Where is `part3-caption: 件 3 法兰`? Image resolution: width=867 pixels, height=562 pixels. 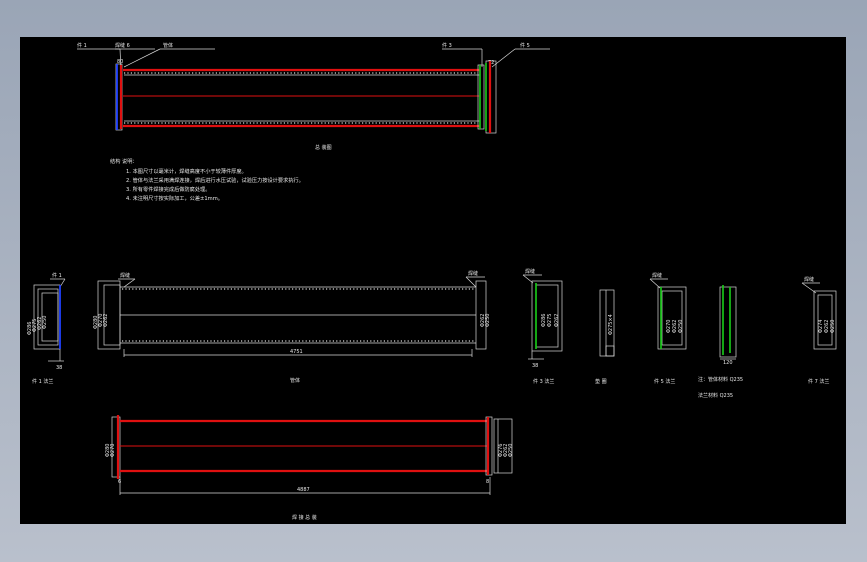
part3-caption: 件 3 法兰 is located at coordinates (543, 381).